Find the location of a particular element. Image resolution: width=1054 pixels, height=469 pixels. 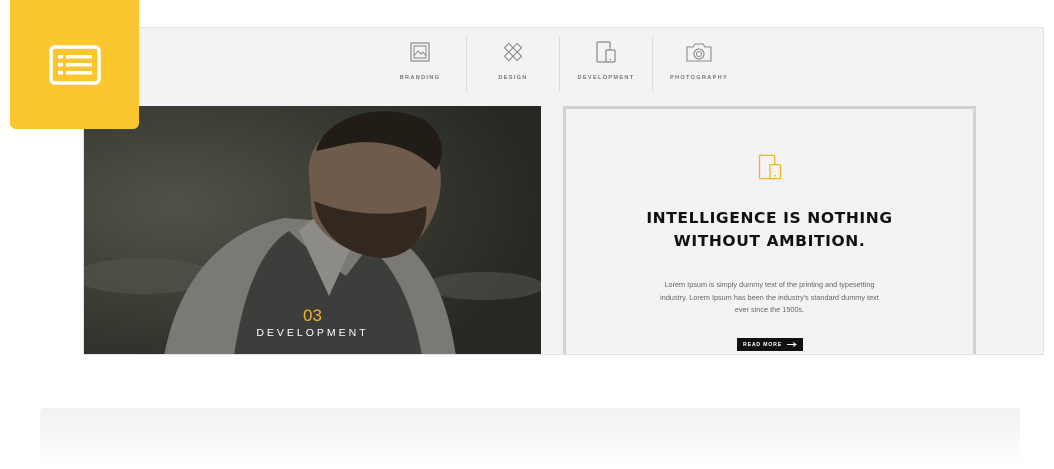

read-more-label: READ MORE is located at coordinates (762, 344).